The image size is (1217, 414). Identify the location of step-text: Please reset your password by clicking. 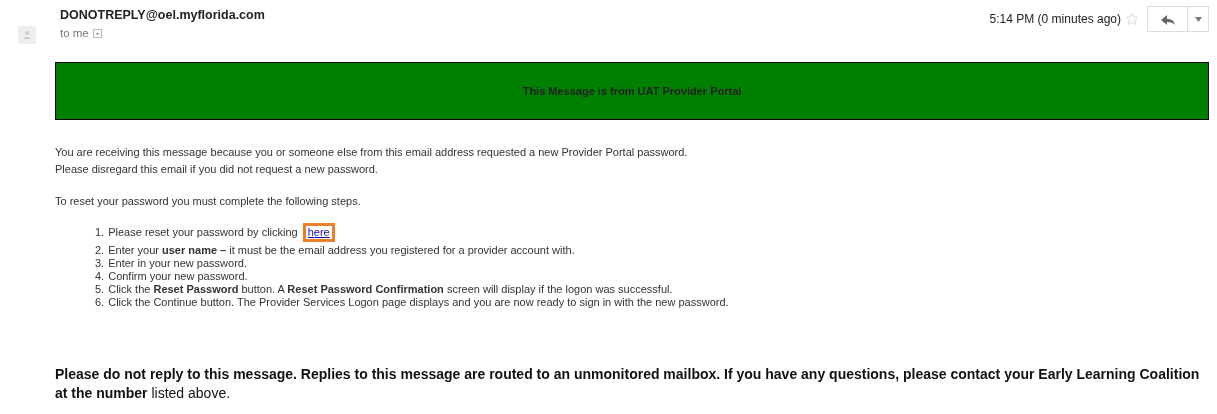
(203, 232).